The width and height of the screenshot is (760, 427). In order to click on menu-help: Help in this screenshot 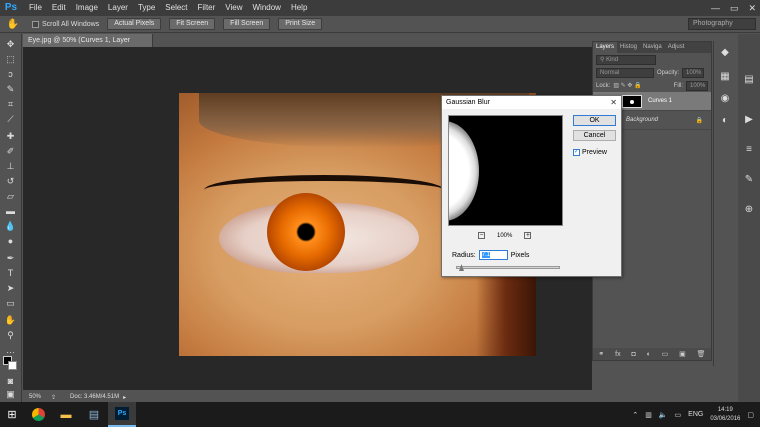, I will do `click(299, 8)`.